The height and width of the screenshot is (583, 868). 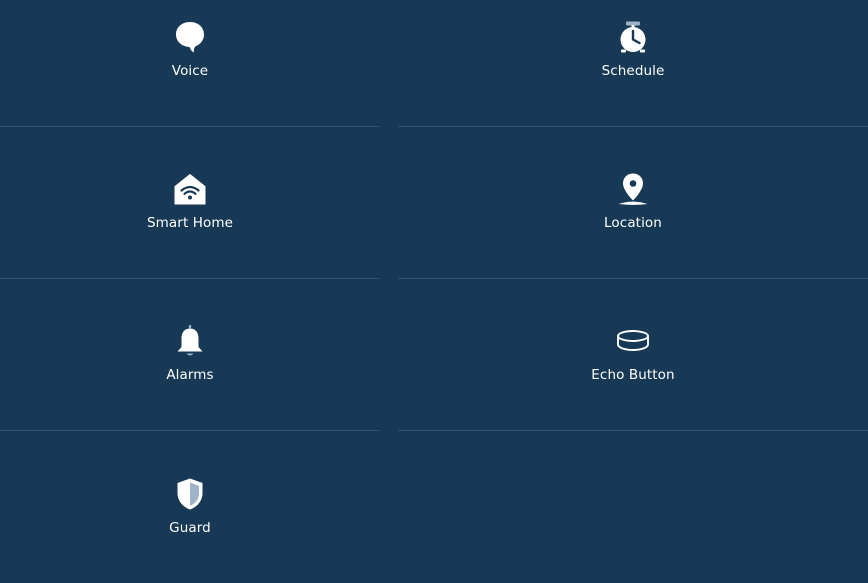 What do you see at coordinates (633, 223) in the screenshot?
I see `tile-label-location: Location` at bounding box center [633, 223].